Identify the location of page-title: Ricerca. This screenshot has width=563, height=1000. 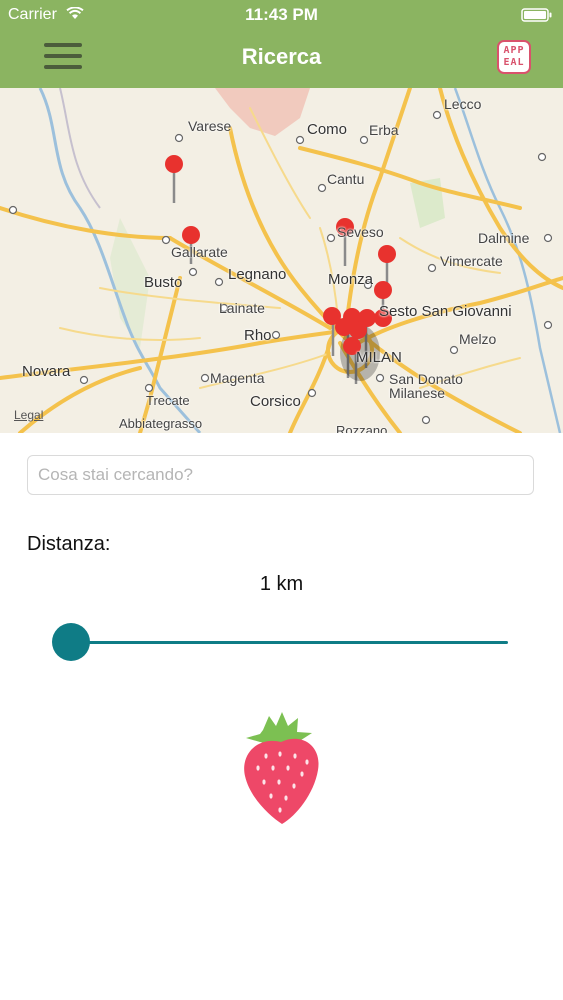
(281, 56).